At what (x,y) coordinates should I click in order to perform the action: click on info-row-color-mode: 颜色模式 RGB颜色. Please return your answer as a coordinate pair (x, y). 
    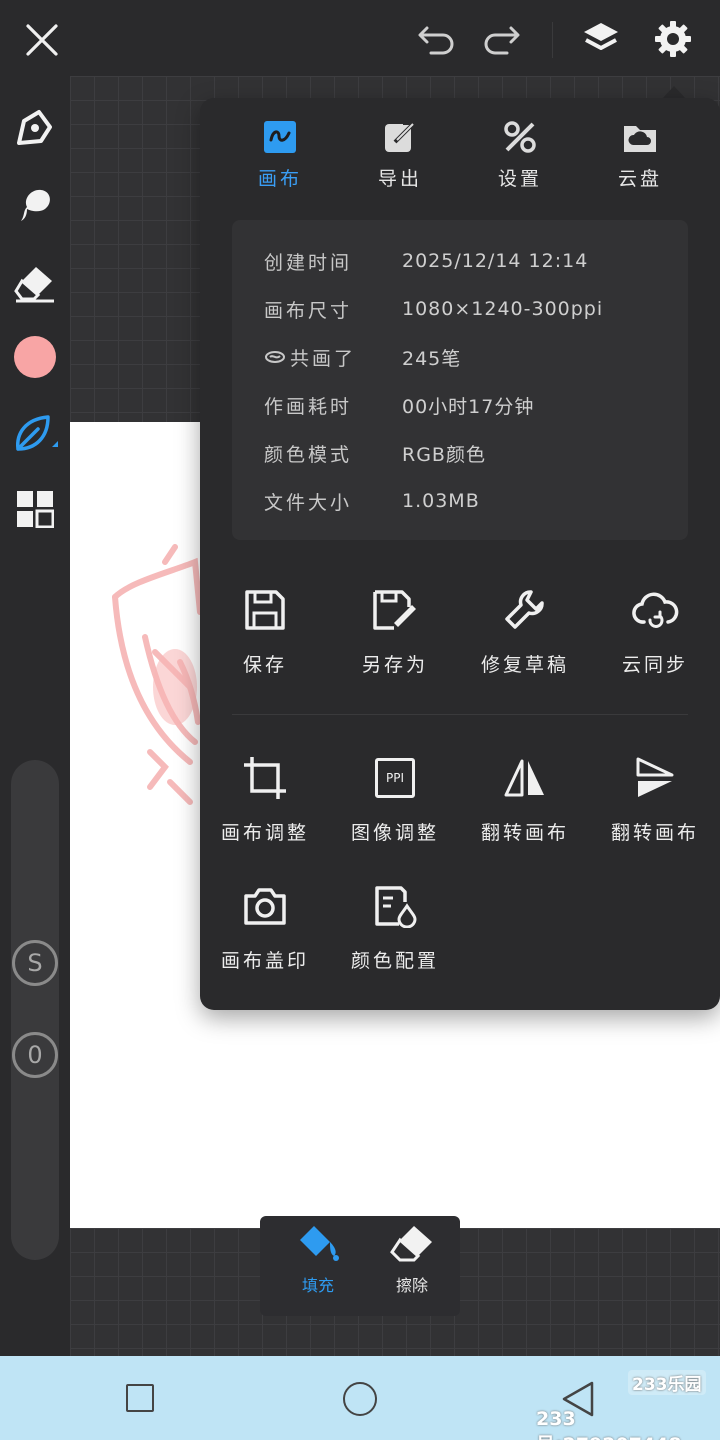
    Looking at the image, I should click on (375, 453).